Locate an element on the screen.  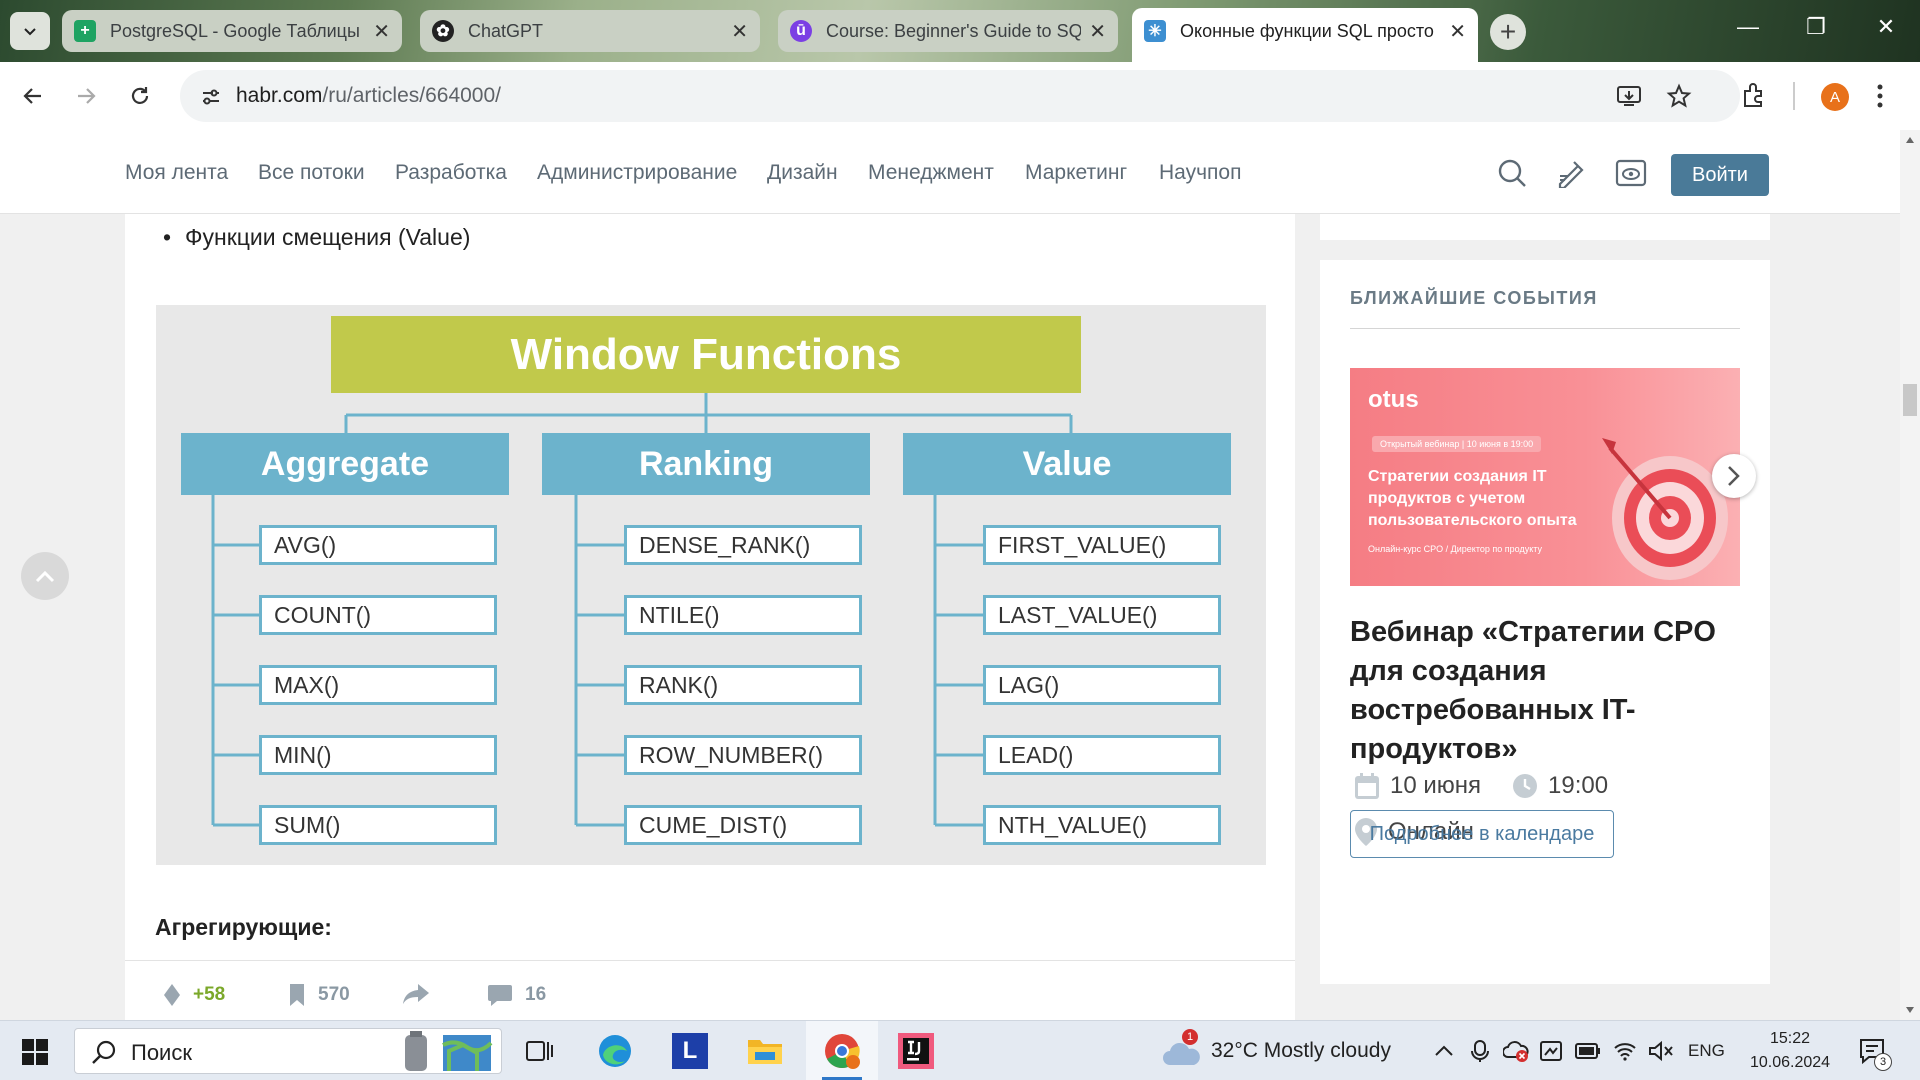
rating-control: +58 is located at coordinates (194, 995).